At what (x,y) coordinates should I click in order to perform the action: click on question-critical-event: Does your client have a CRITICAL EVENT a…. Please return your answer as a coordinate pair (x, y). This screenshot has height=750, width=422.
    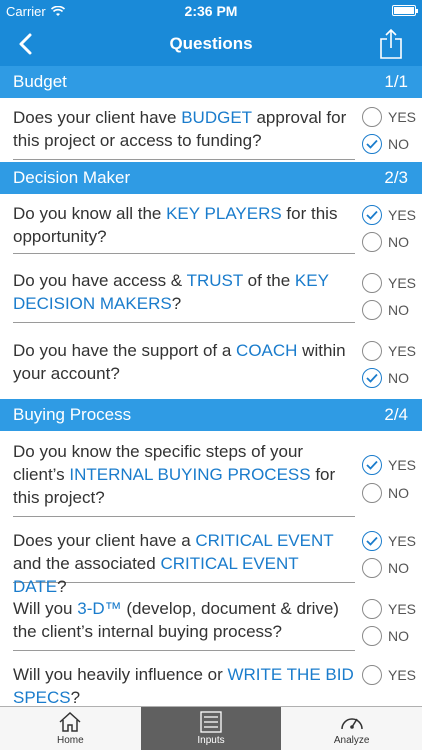
    Looking at the image, I should click on (211, 558).